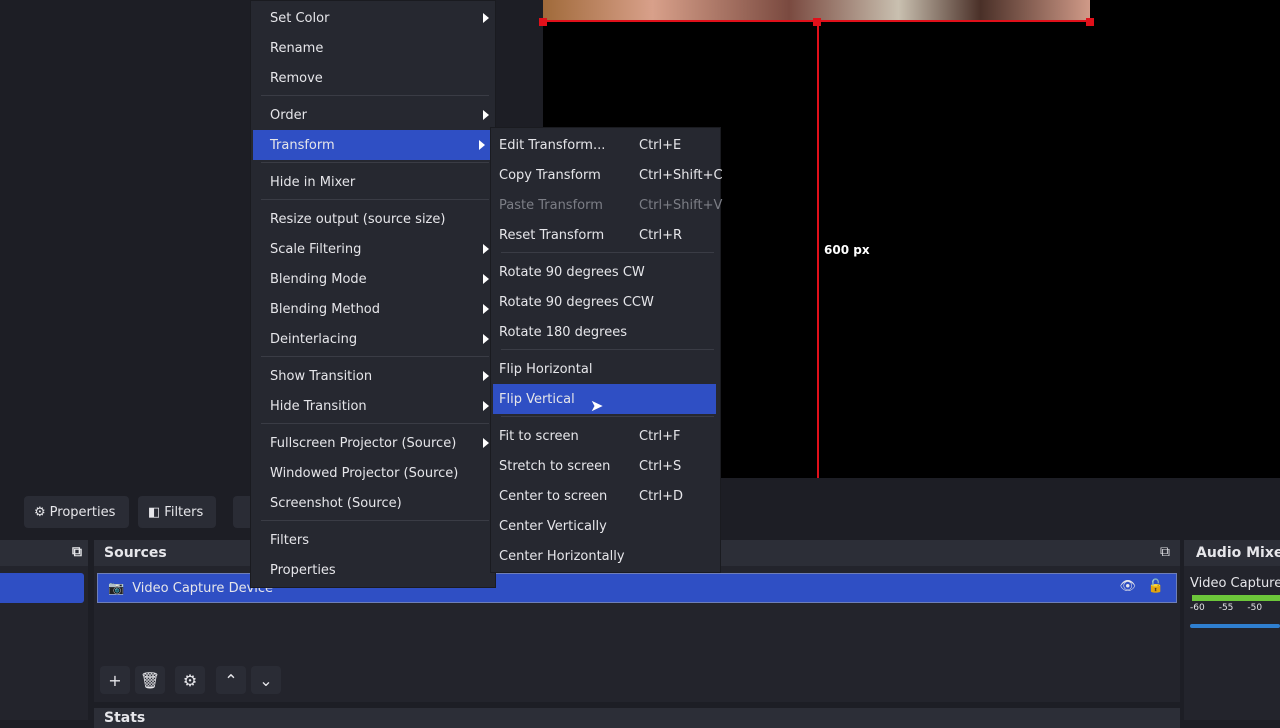  I want to click on menu-item: Show Transition, so click(373, 376).